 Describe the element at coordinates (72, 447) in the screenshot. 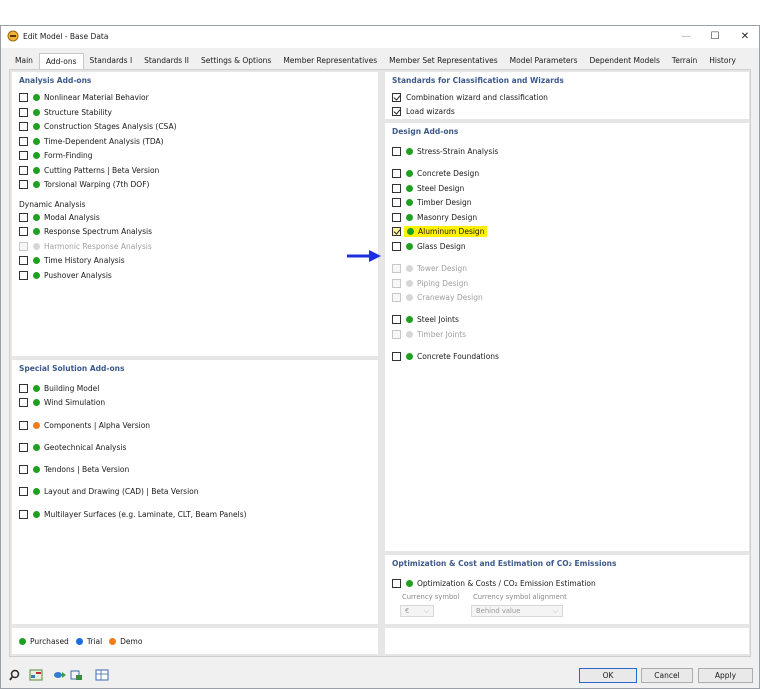

I see `addon-geotechnical-analysis: Geotechnical Analysis` at that location.